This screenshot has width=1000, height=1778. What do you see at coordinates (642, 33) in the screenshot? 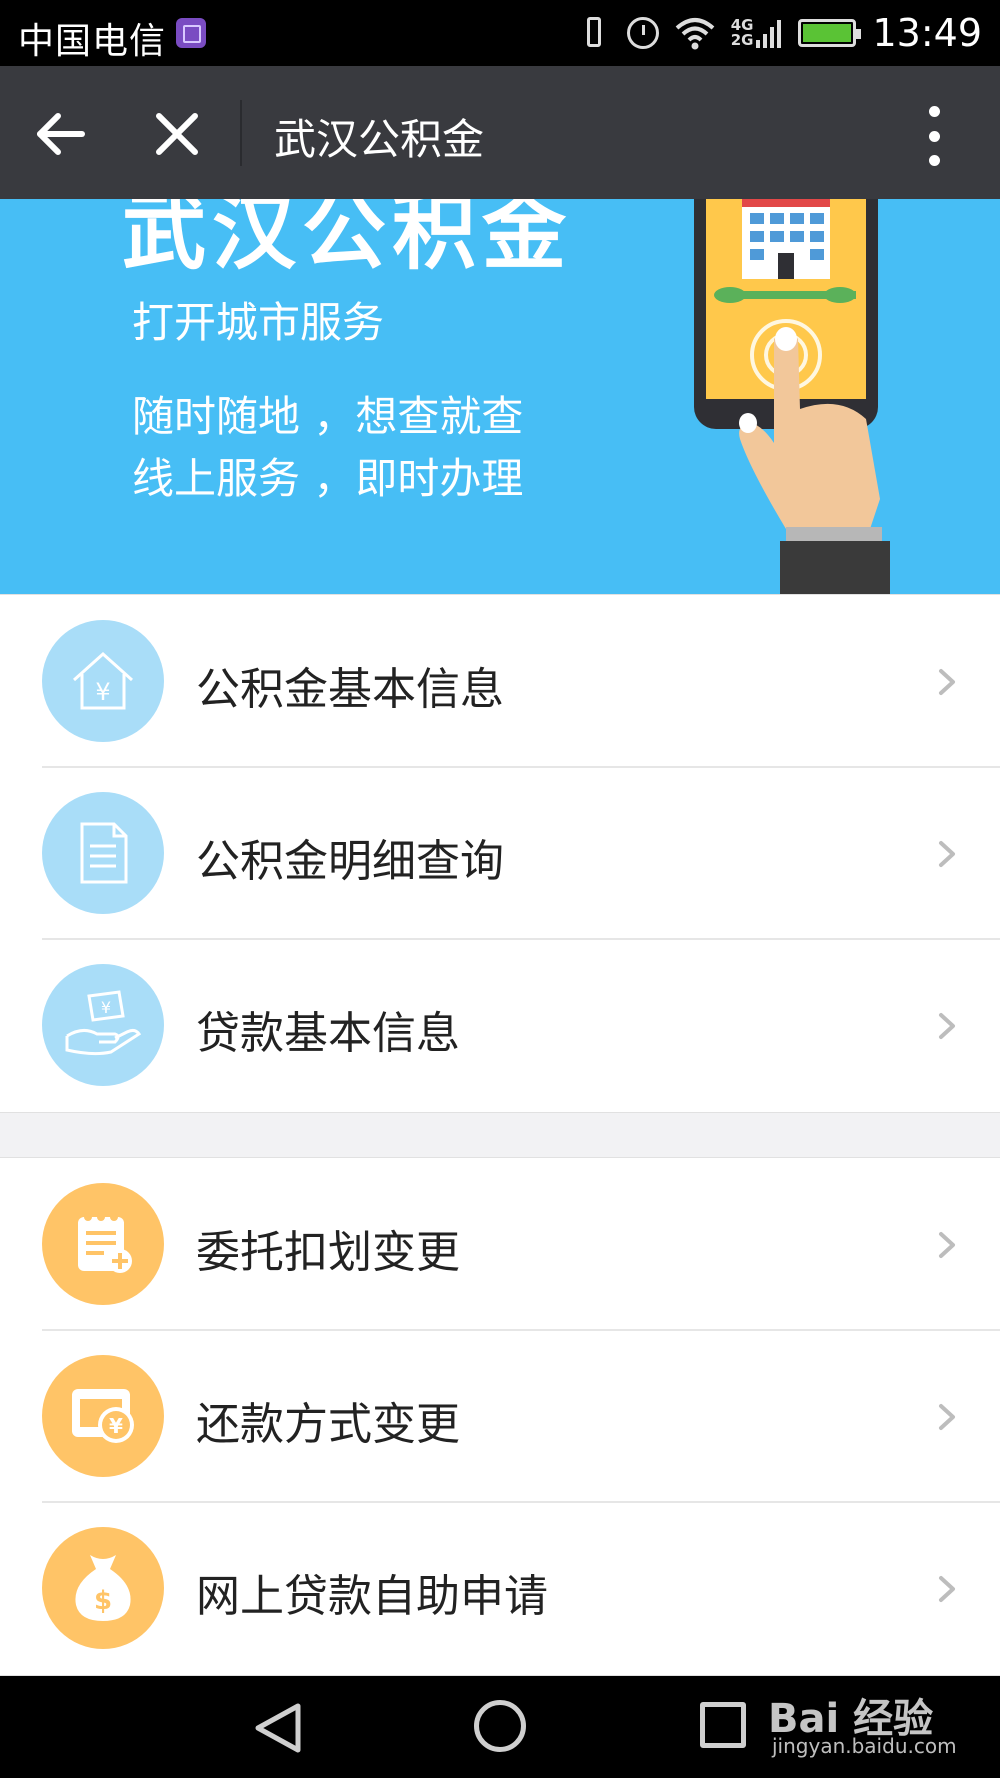
I see `alarm-icon` at bounding box center [642, 33].